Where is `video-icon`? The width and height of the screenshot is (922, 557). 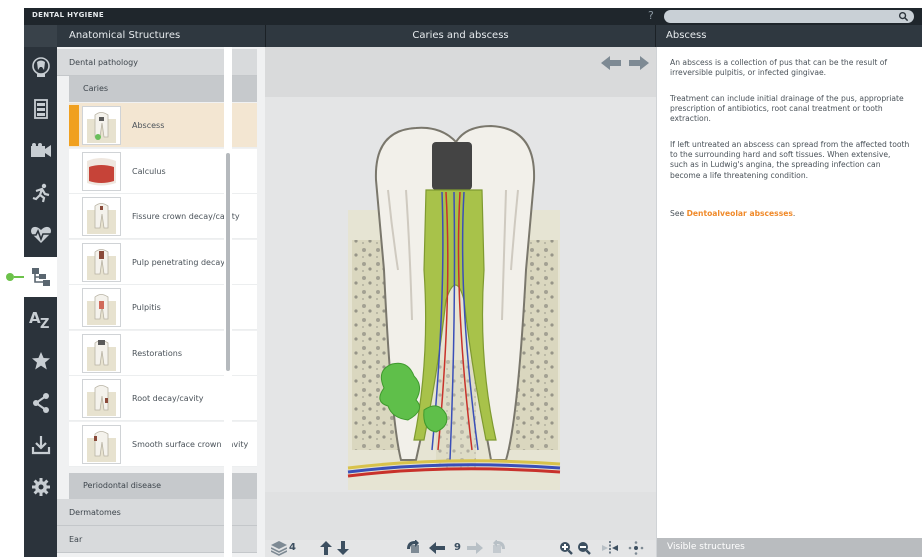
video-icon is located at coordinates (40, 151).